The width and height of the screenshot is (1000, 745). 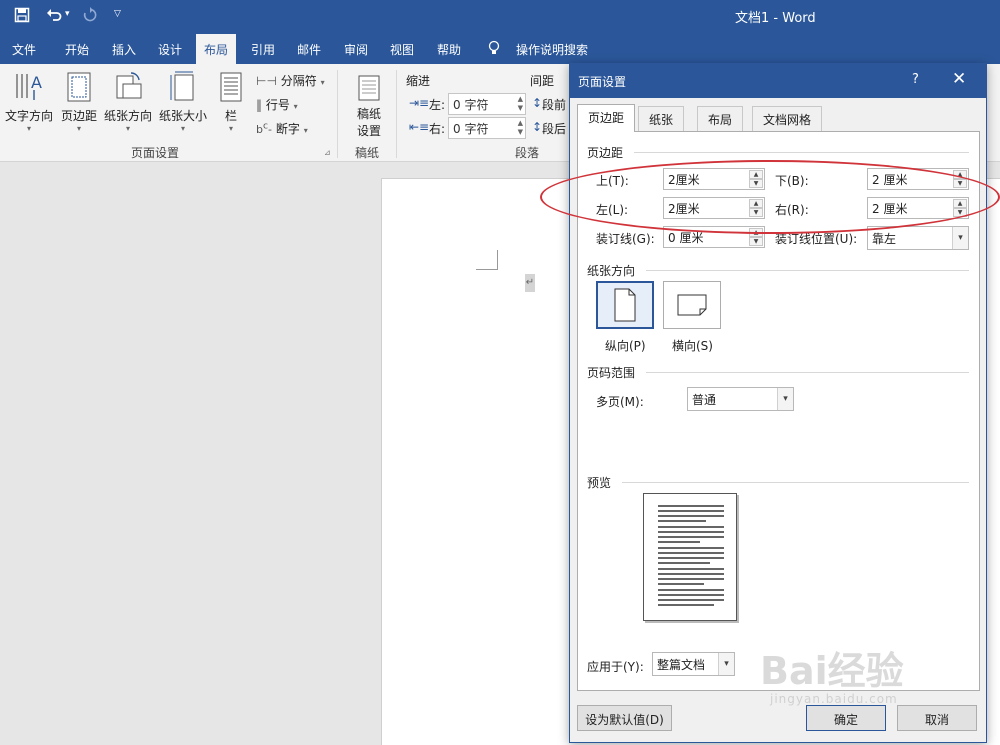 I want to click on indent-left-value: 0 字符, so click(x=471, y=105).